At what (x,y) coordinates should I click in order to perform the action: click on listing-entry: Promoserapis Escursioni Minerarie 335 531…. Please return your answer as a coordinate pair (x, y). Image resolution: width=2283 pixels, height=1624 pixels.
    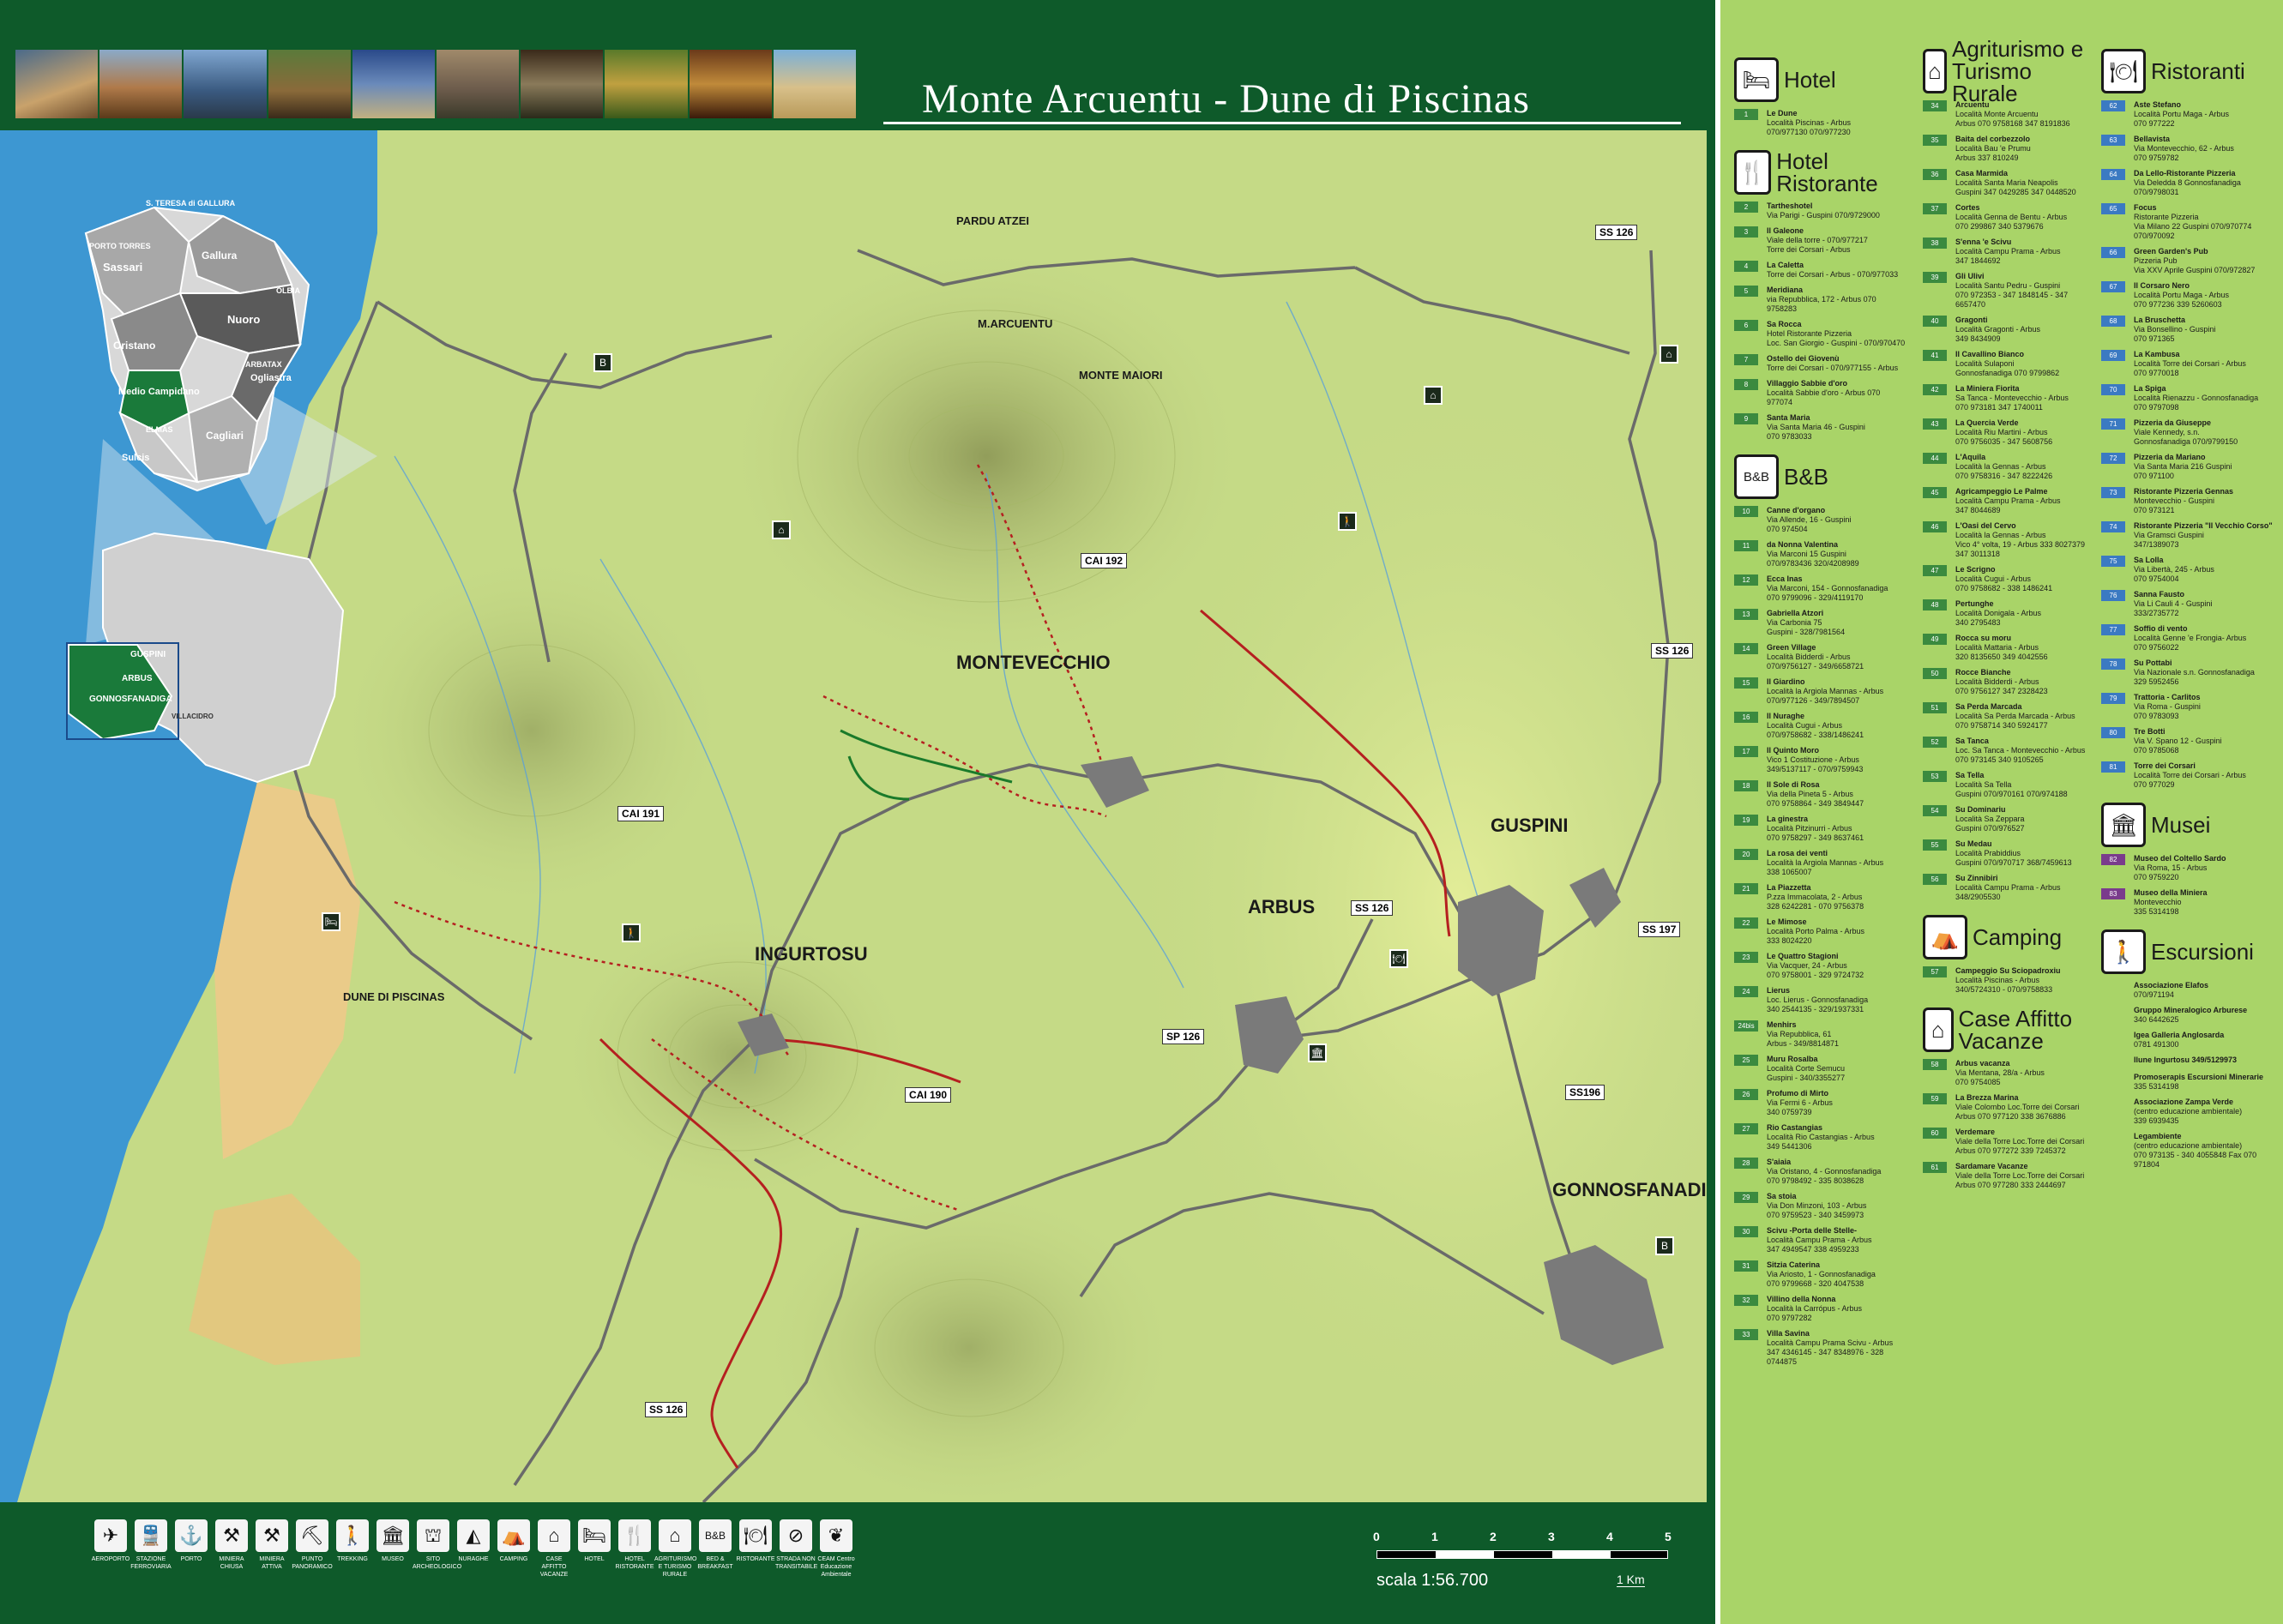
    Looking at the image, I should click on (2187, 1082).